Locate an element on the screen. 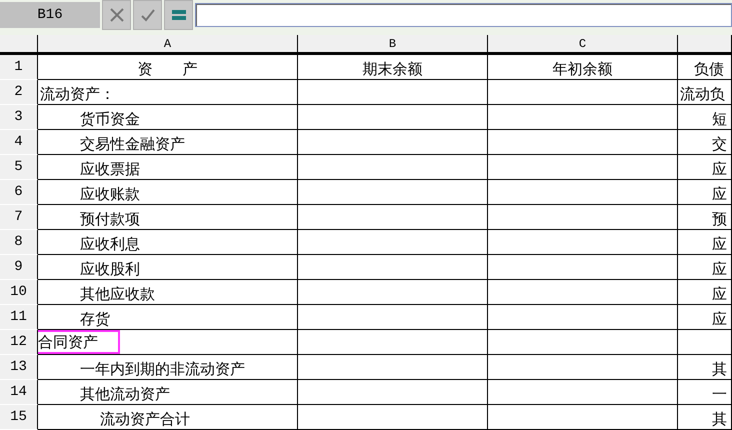 This screenshot has width=732, height=430. column-header: C is located at coordinates (583, 45).